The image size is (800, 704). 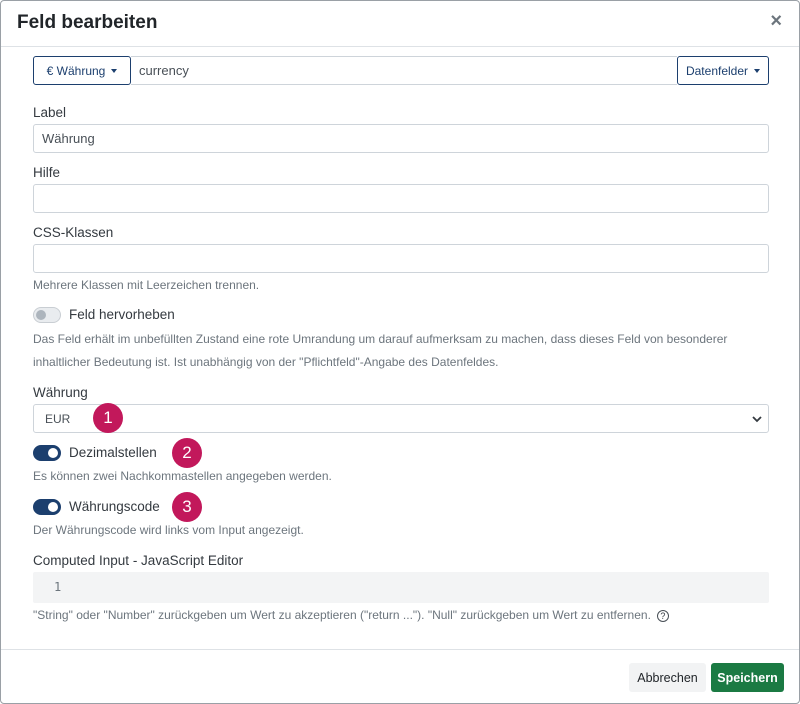 What do you see at coordinates (47, 453) in the screenshot?
I see `decimals-toggle` at bounding box center [47, 453].